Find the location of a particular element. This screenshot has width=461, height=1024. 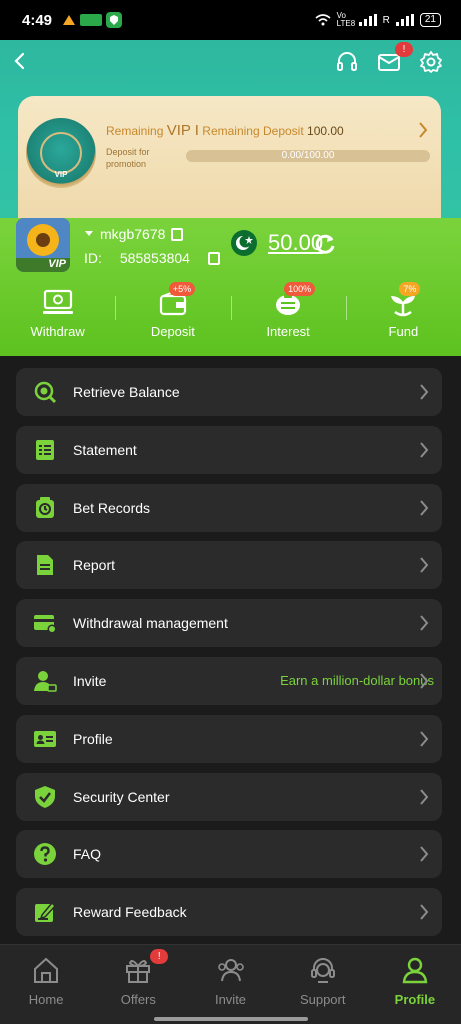

nav-invite: Invite is located at coordinates (230, 984).